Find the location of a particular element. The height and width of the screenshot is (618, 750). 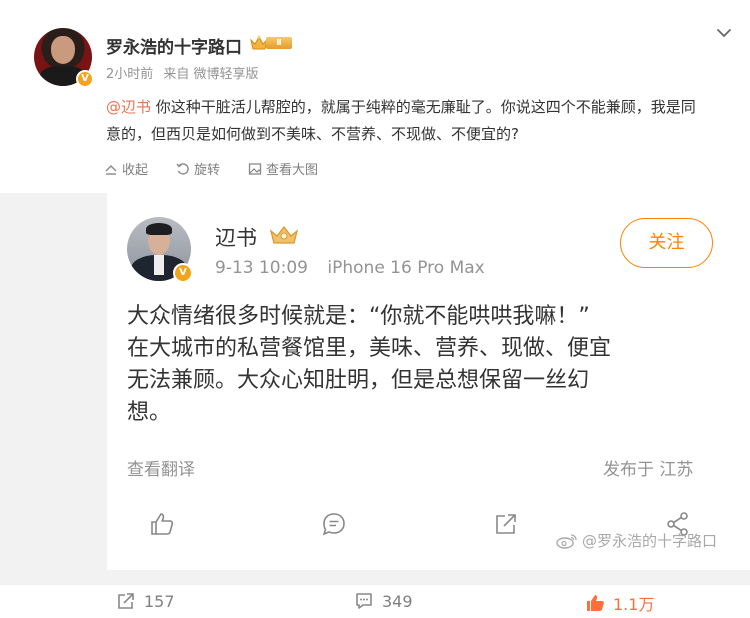

image-icon is located at coordinates (255, 168).